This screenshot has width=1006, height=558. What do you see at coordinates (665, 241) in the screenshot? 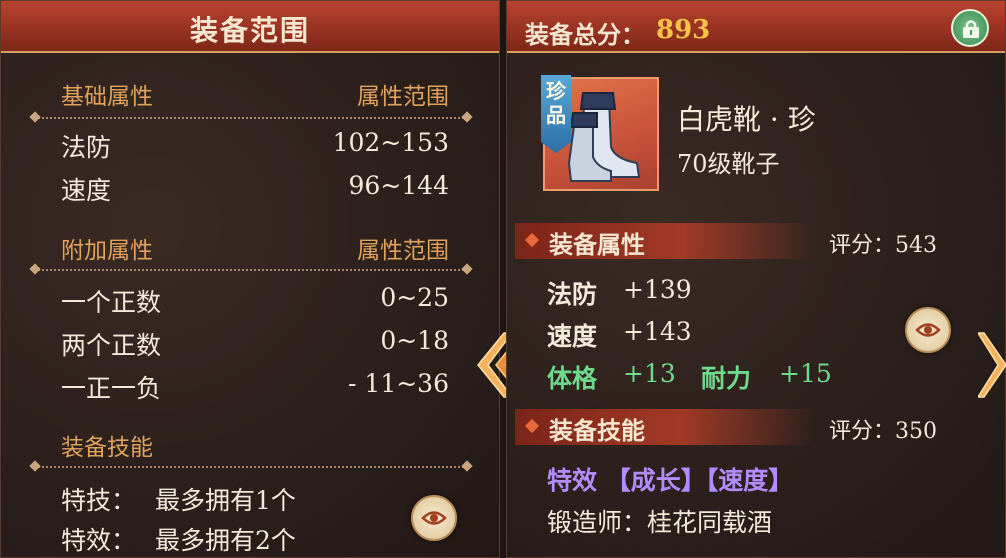
I see `attributes-banner: 装备属性` at bounding box center [665, 241].